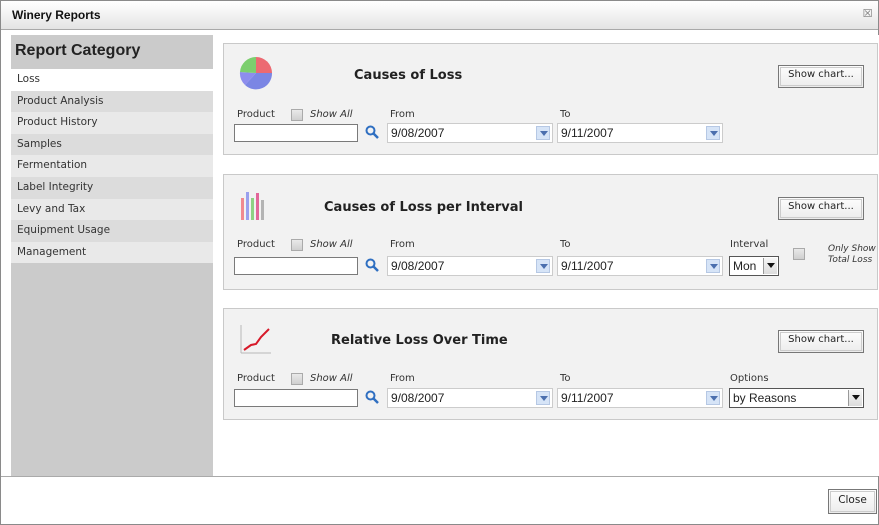  What do you see at coordinates (112, 101) in the screenshot?
I see `sidebar-item-product-analysis: Product Analysis` at bounding box center [112, 101].